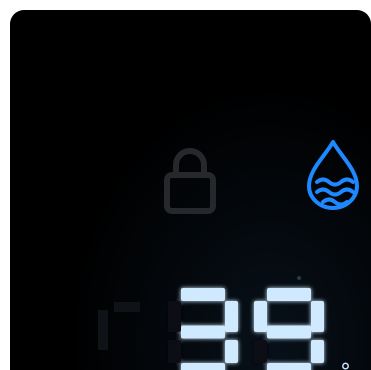 This screenshot has height=370, width=371. Describe the element at coordinates (345, 365) in the screenshot. I see `degree-symbol: °` at that location.